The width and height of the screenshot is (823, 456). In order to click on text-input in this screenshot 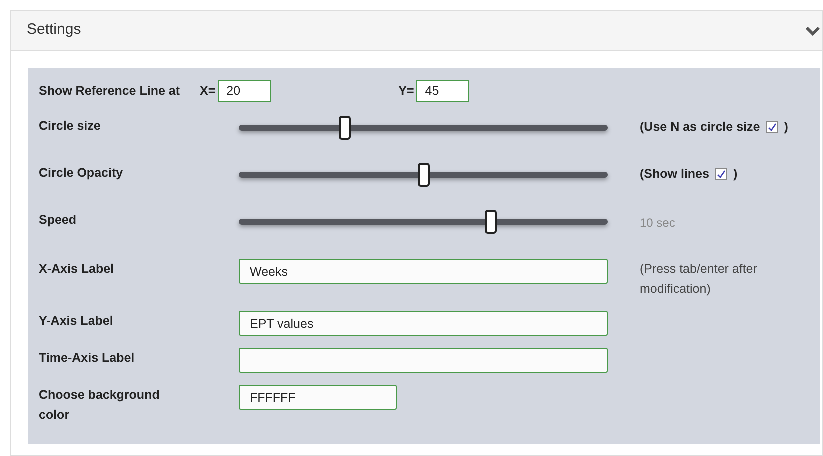, I will do `click(423, 360)`.